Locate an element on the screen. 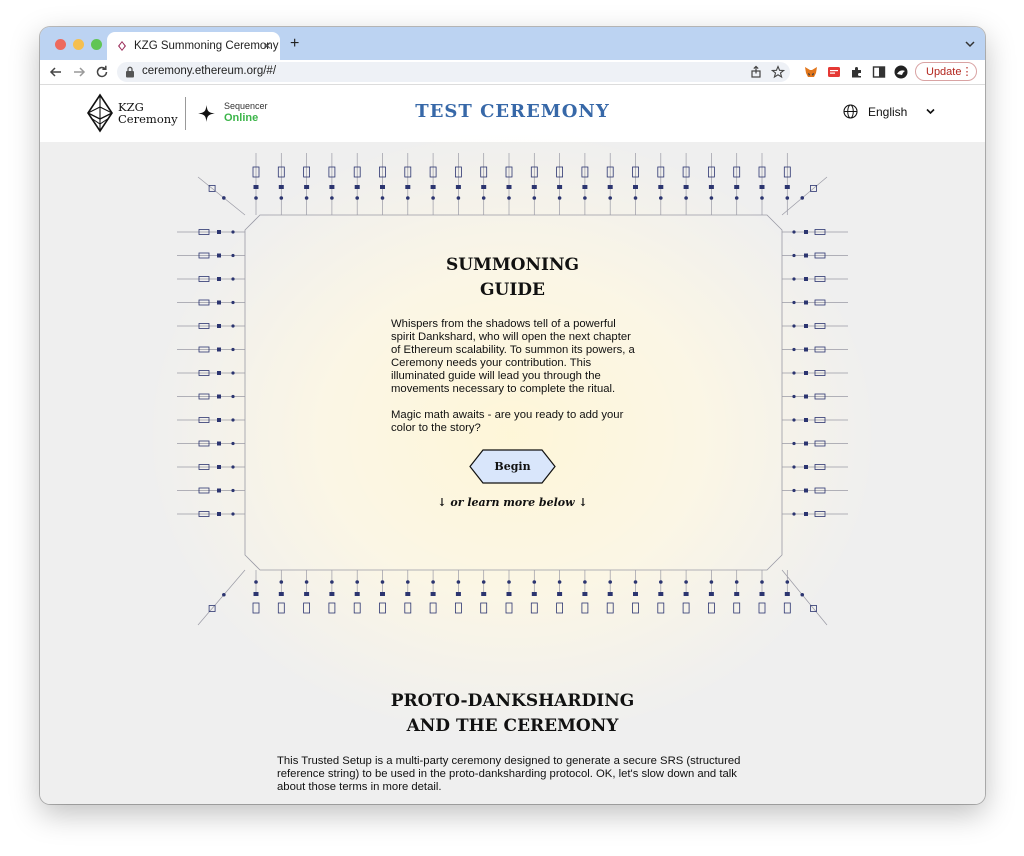 The width and height of the screenshot is (1024, 856). zoom-window-button is located at coordinates (96, 44).